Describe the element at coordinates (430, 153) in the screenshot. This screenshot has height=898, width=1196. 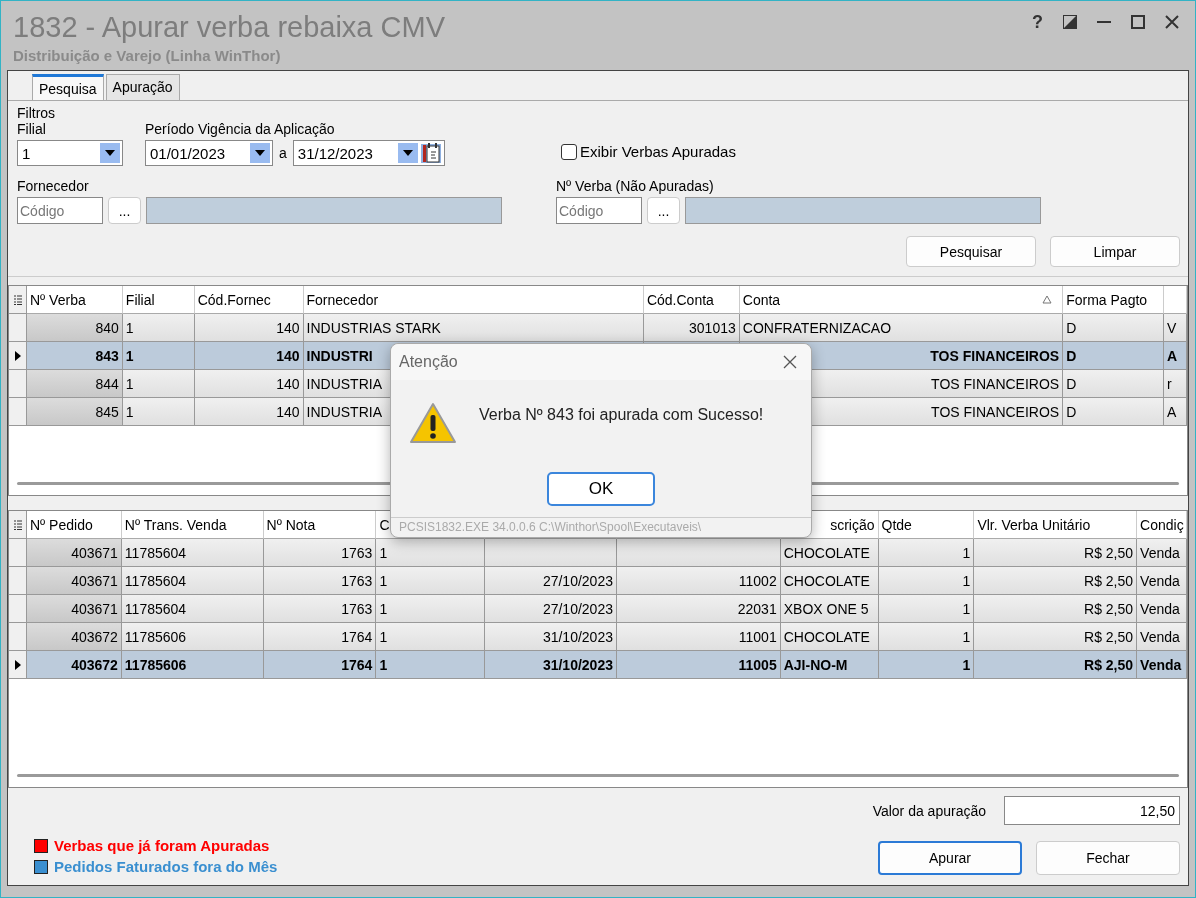
I see `calendar-icon` at that location.